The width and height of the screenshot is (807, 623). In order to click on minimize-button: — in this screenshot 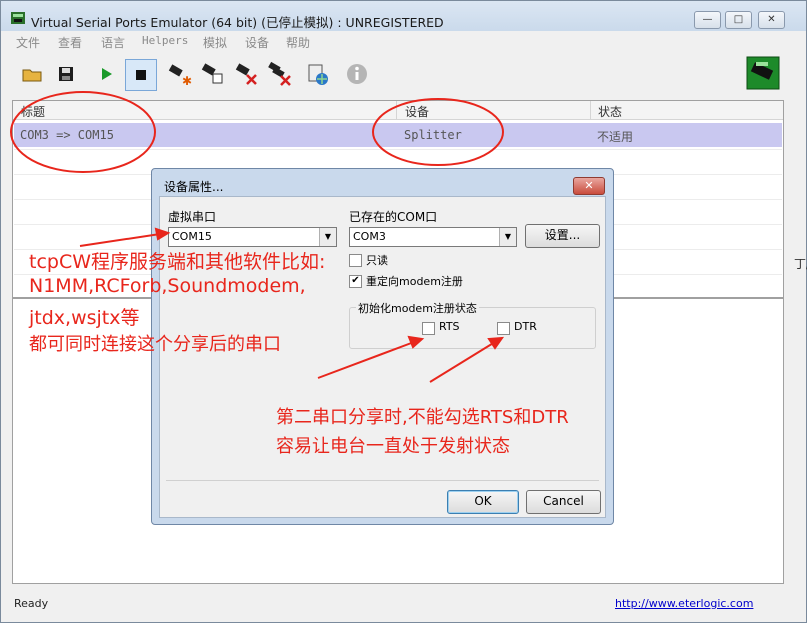, I will do `click(707, 20)`.